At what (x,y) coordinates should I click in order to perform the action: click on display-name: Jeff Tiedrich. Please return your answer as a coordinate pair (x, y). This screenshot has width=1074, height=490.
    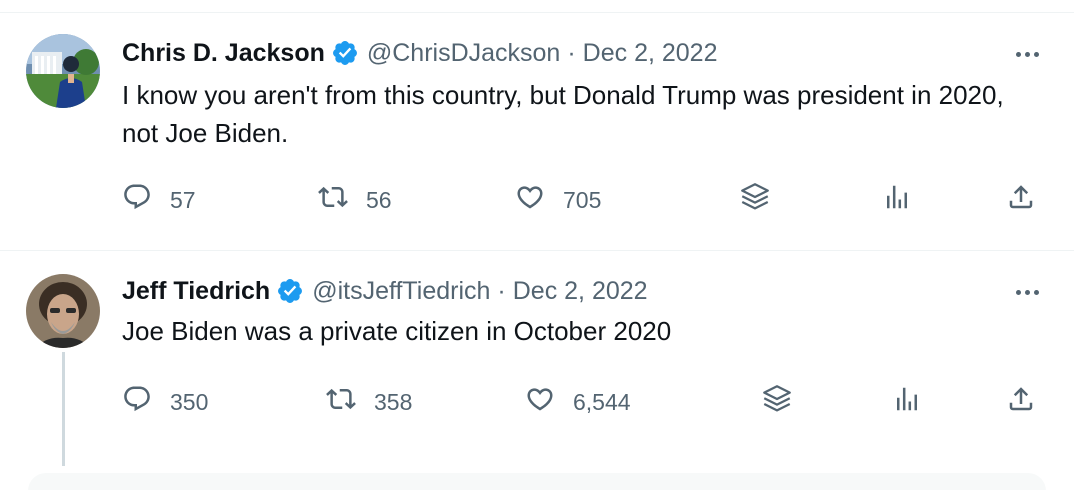
    Looking at the image, I should click on (196, 291).